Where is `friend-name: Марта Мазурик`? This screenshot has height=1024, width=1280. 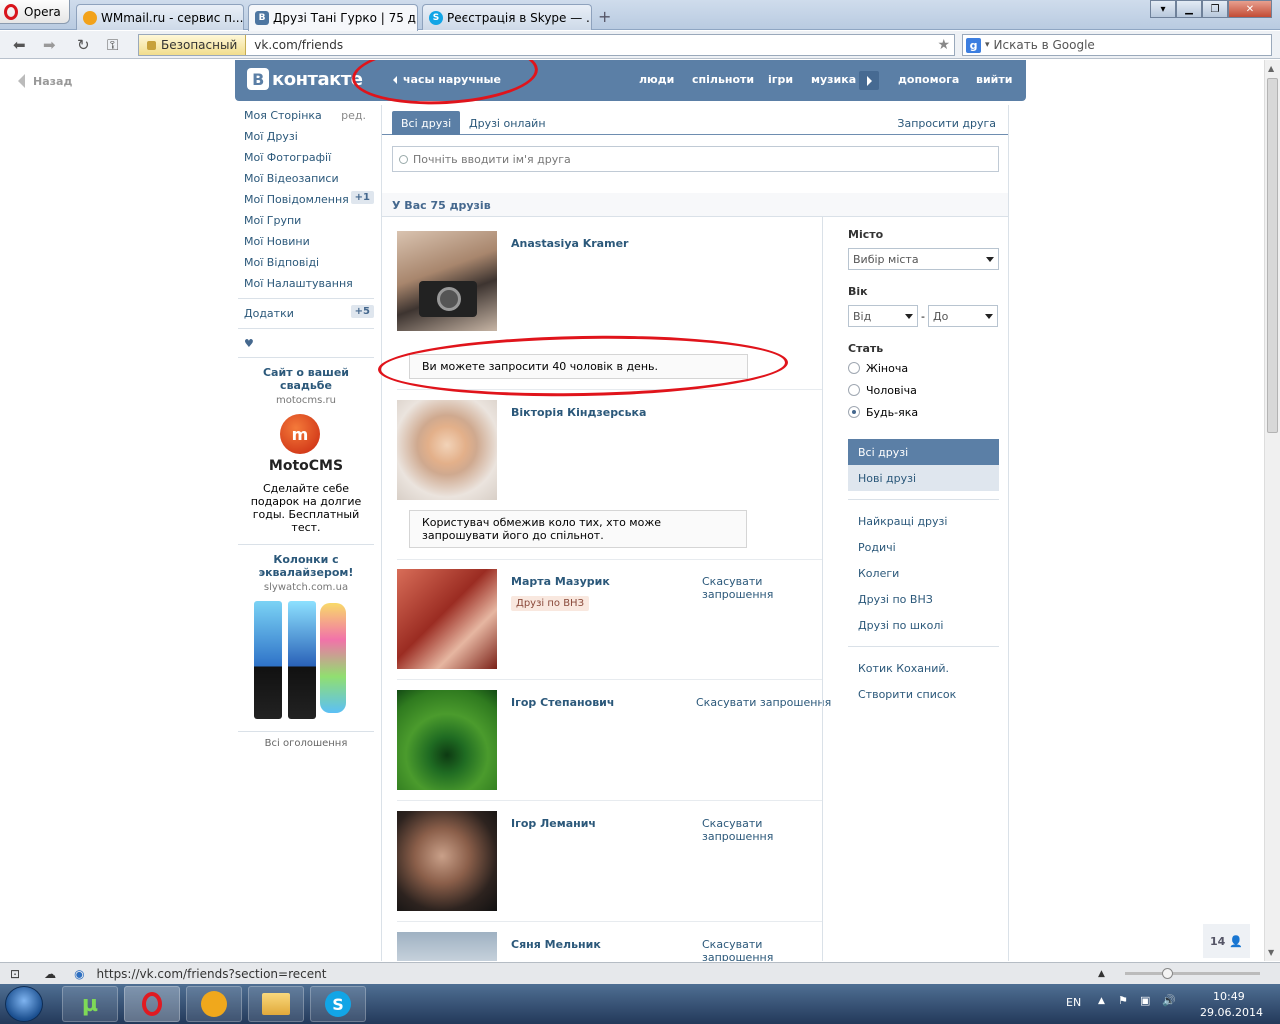
friend-name: Марта Мазурик is located at coordinates (560, 581).